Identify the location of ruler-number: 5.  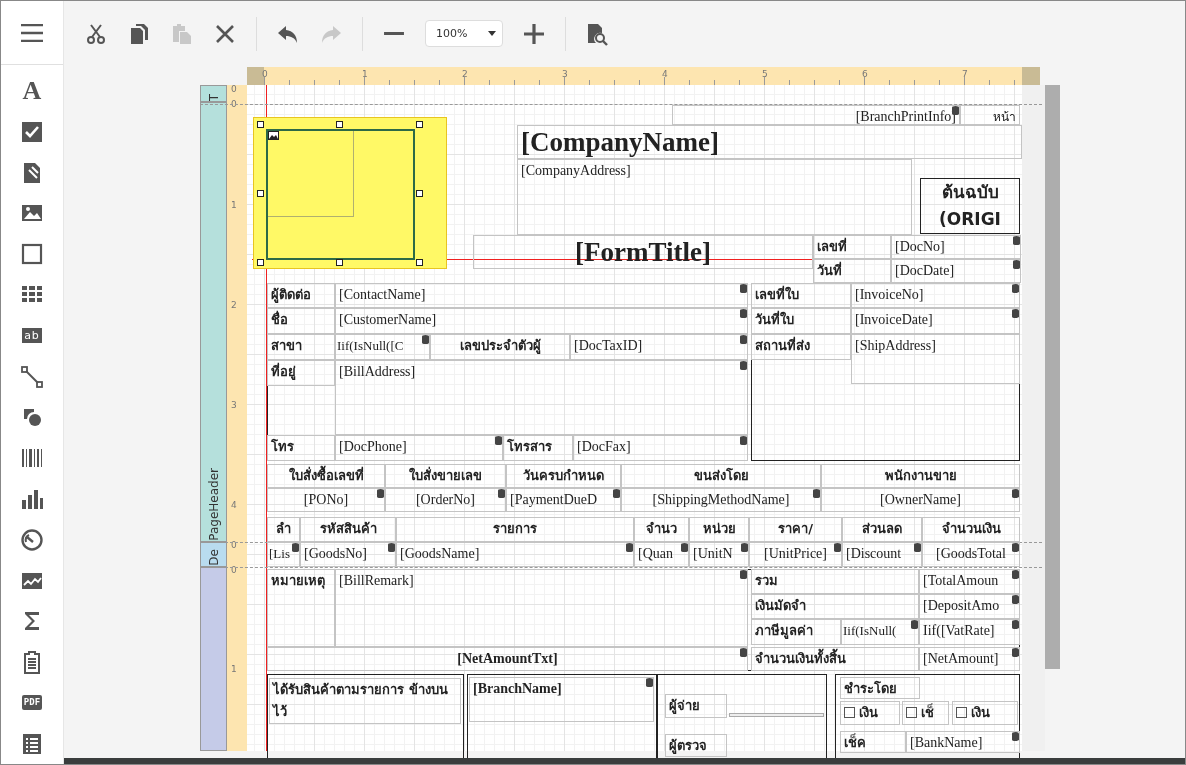
(765, 74).